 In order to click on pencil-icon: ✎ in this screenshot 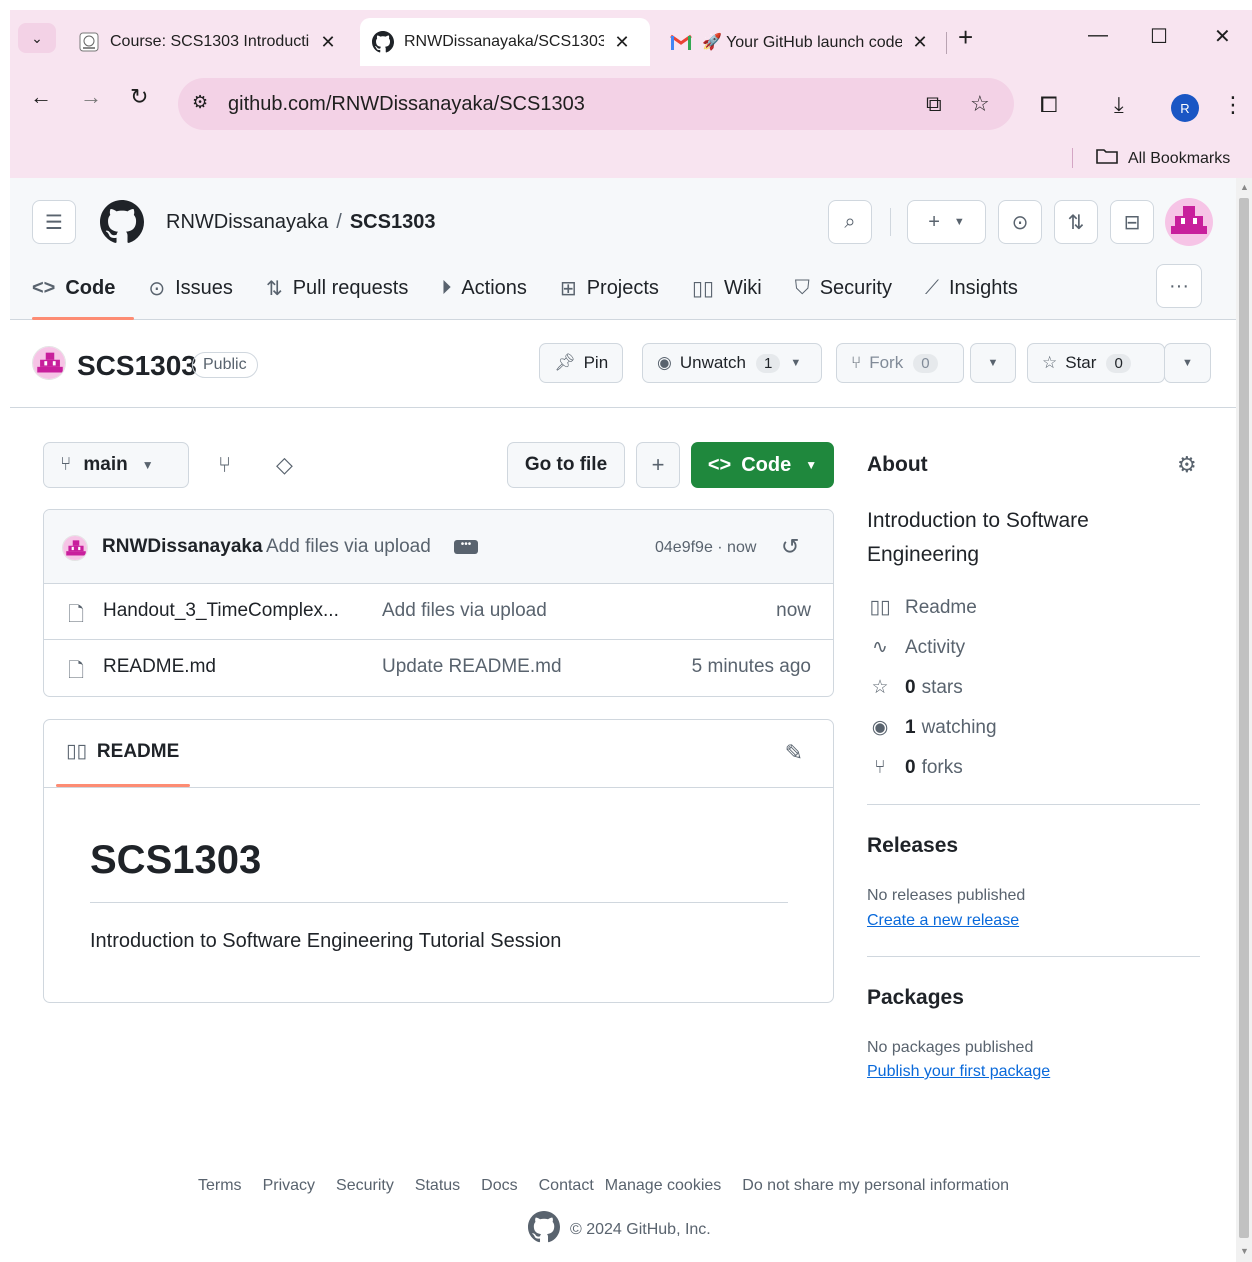, I will do `click(794, 753)`.